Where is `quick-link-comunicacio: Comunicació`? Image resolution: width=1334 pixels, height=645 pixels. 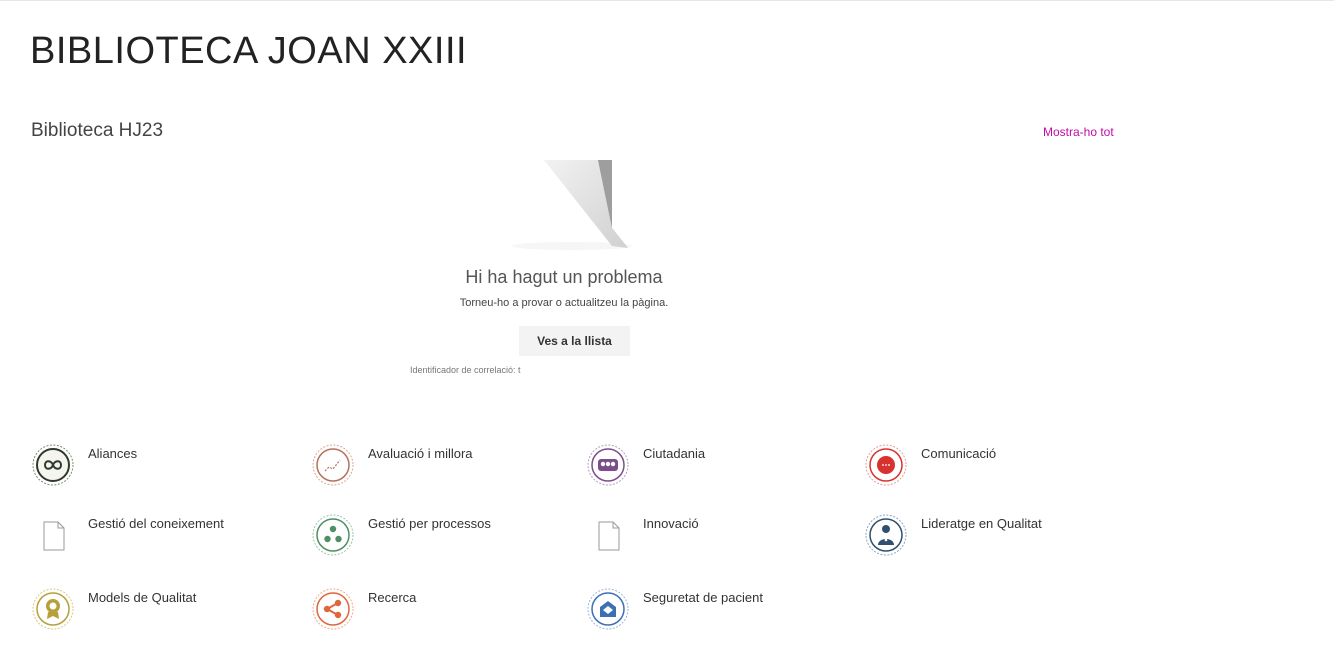 quick-link-comunicacio: Comunicació is located at coordinates (995, 468).